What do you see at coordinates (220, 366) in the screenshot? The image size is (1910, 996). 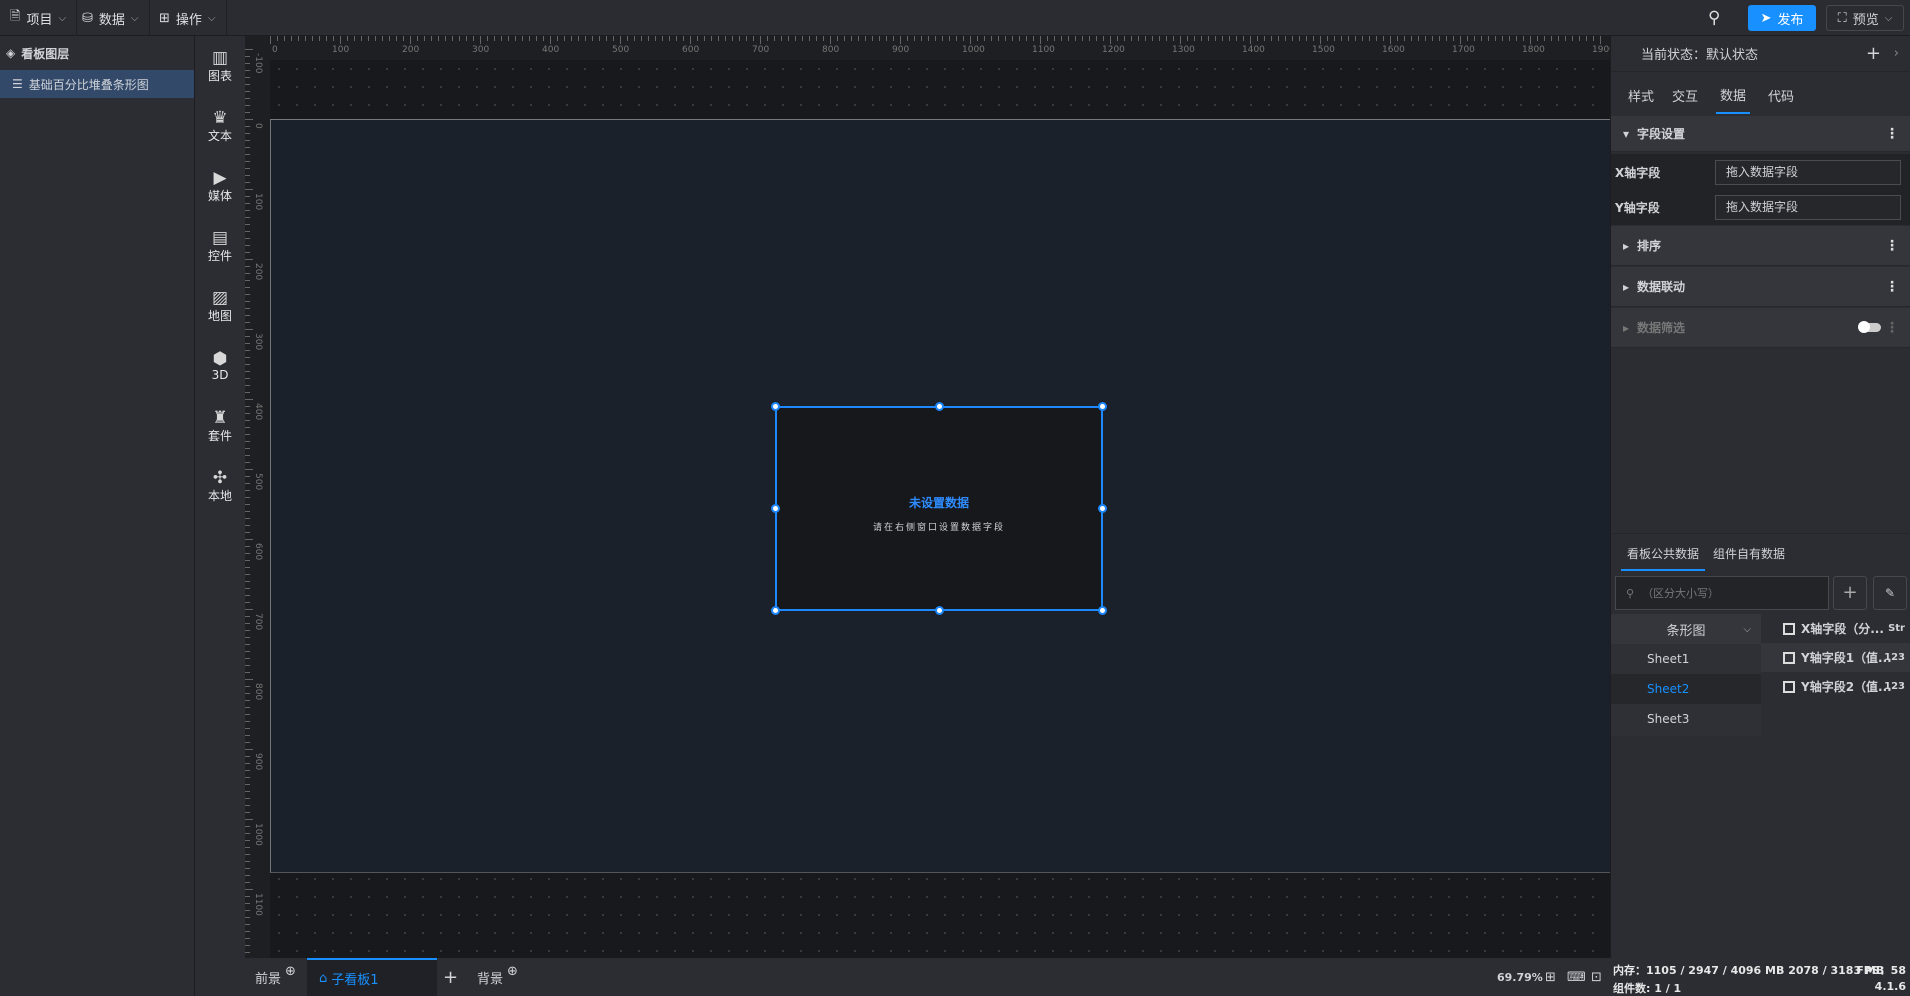 I see `tool-3d: ⬢ 3D` at bounding box center [220, 366].